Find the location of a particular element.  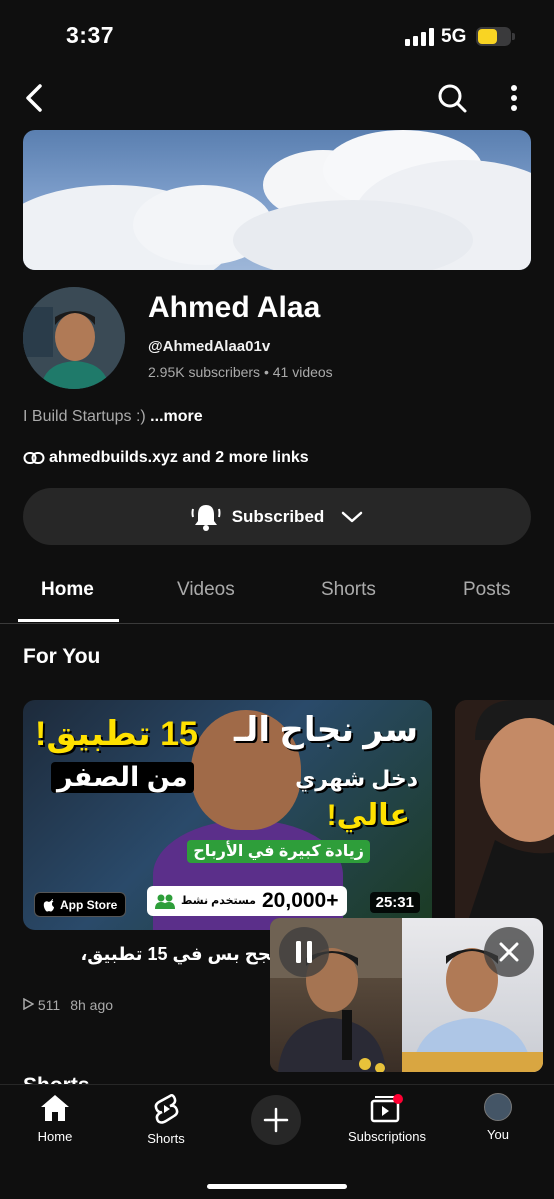

subscriber-count: 2.95K subscribers is located at coordinates (204, 372).